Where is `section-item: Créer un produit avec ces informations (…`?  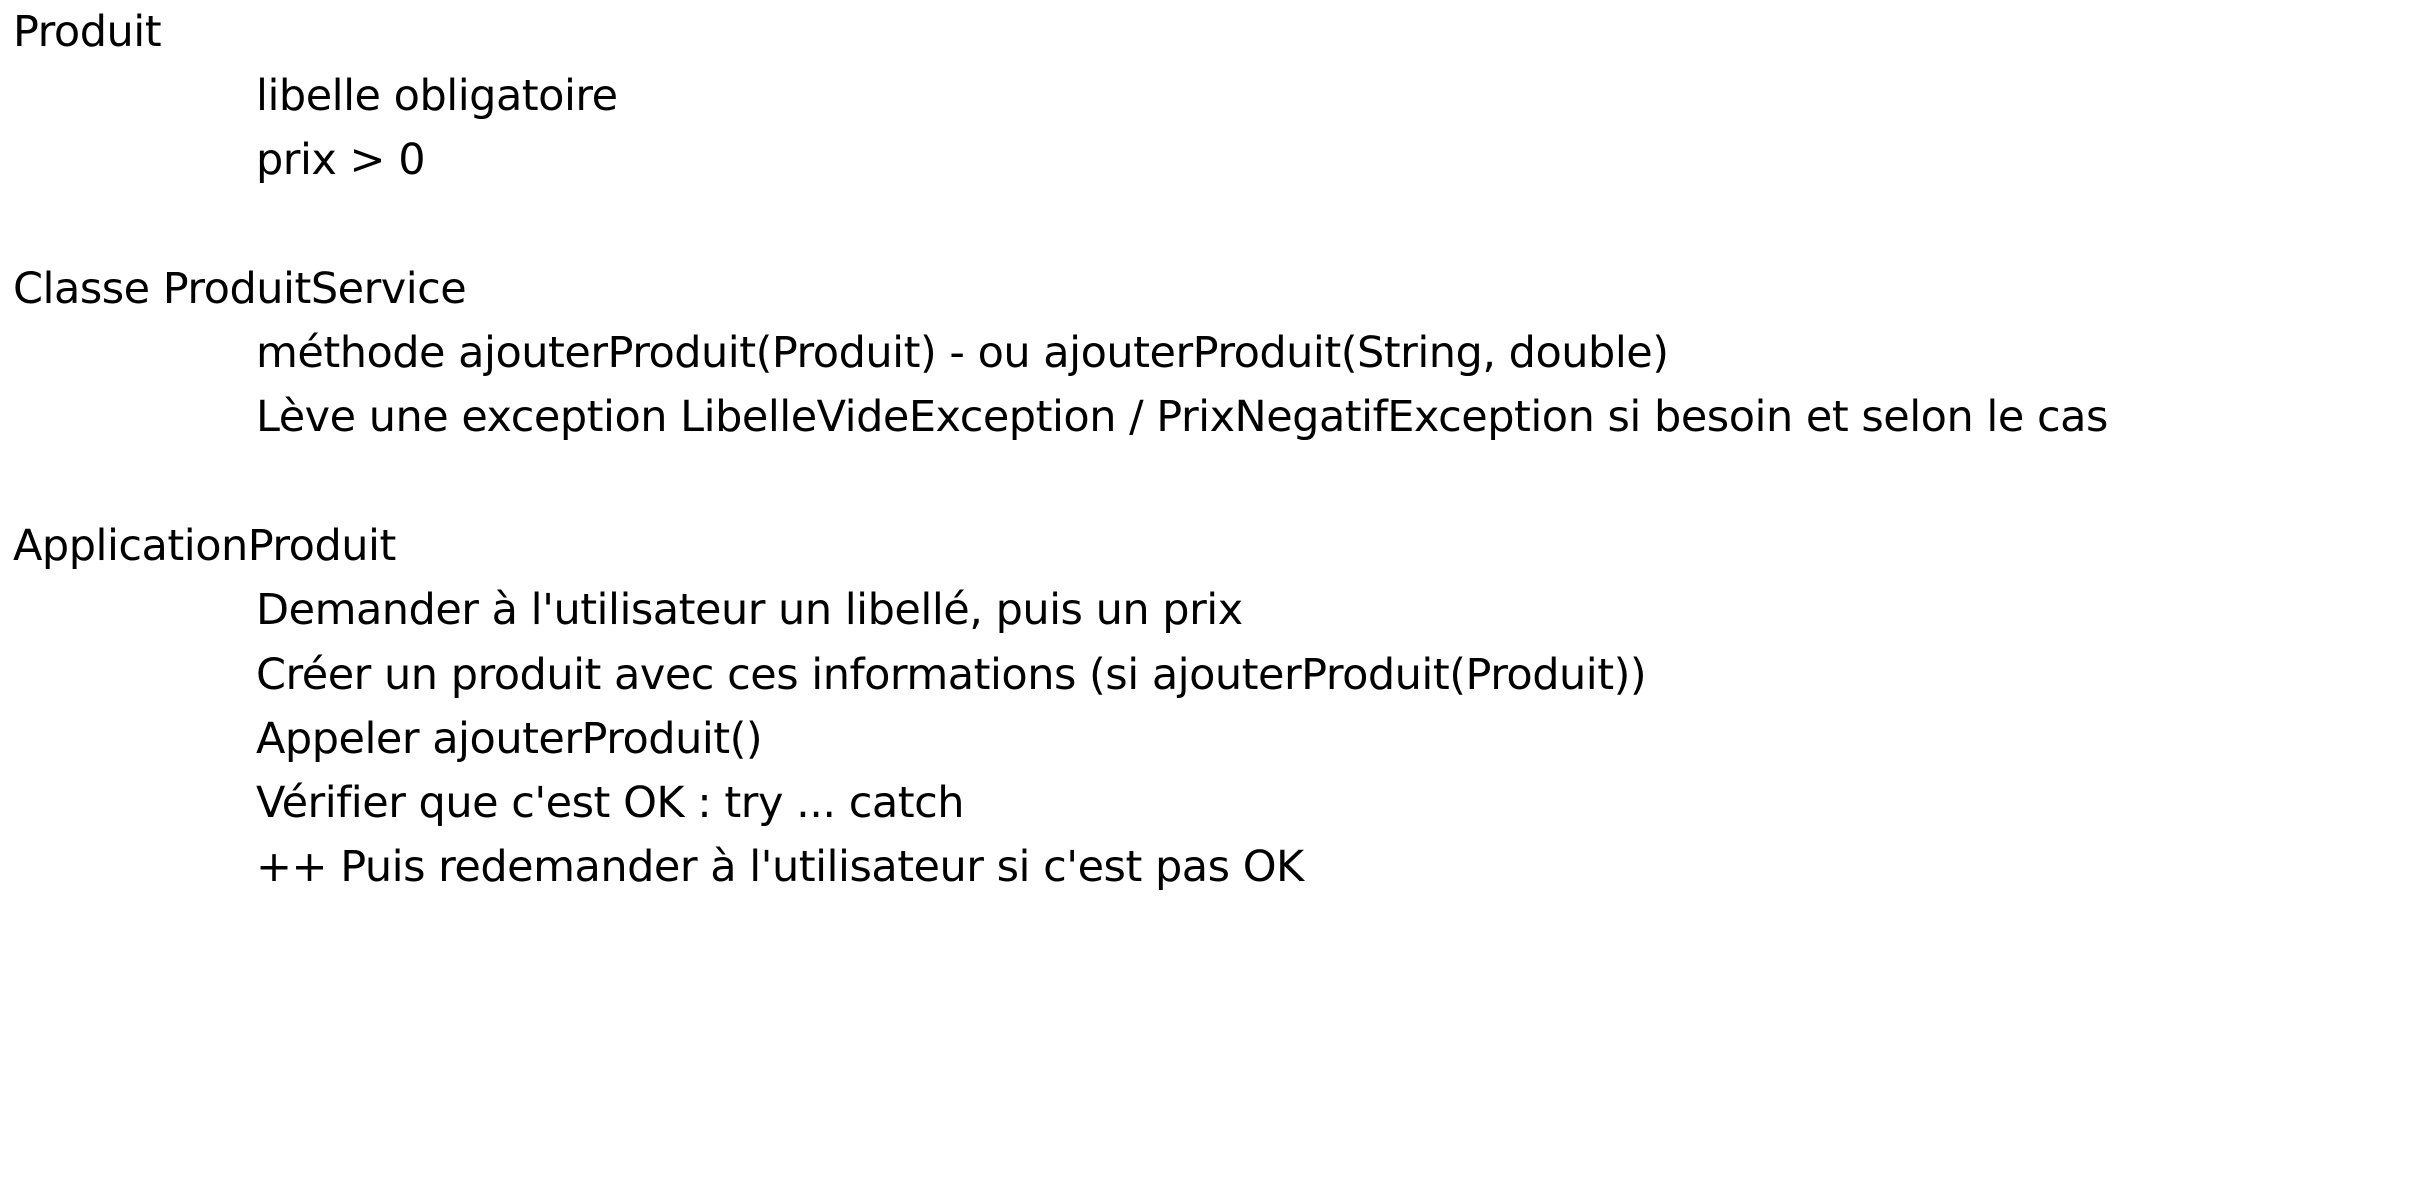 section-item: Créer un produit avec ces informations (… is located at coordinates (951, 675).